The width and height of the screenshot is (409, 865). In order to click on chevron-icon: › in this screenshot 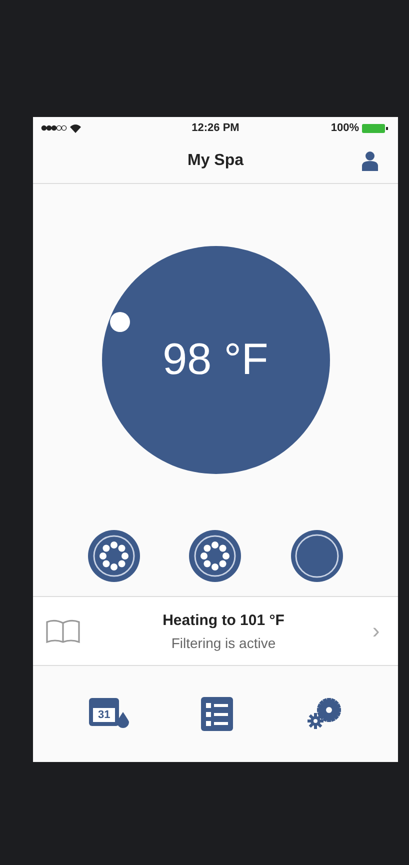, I will do `click(376, 631)`.